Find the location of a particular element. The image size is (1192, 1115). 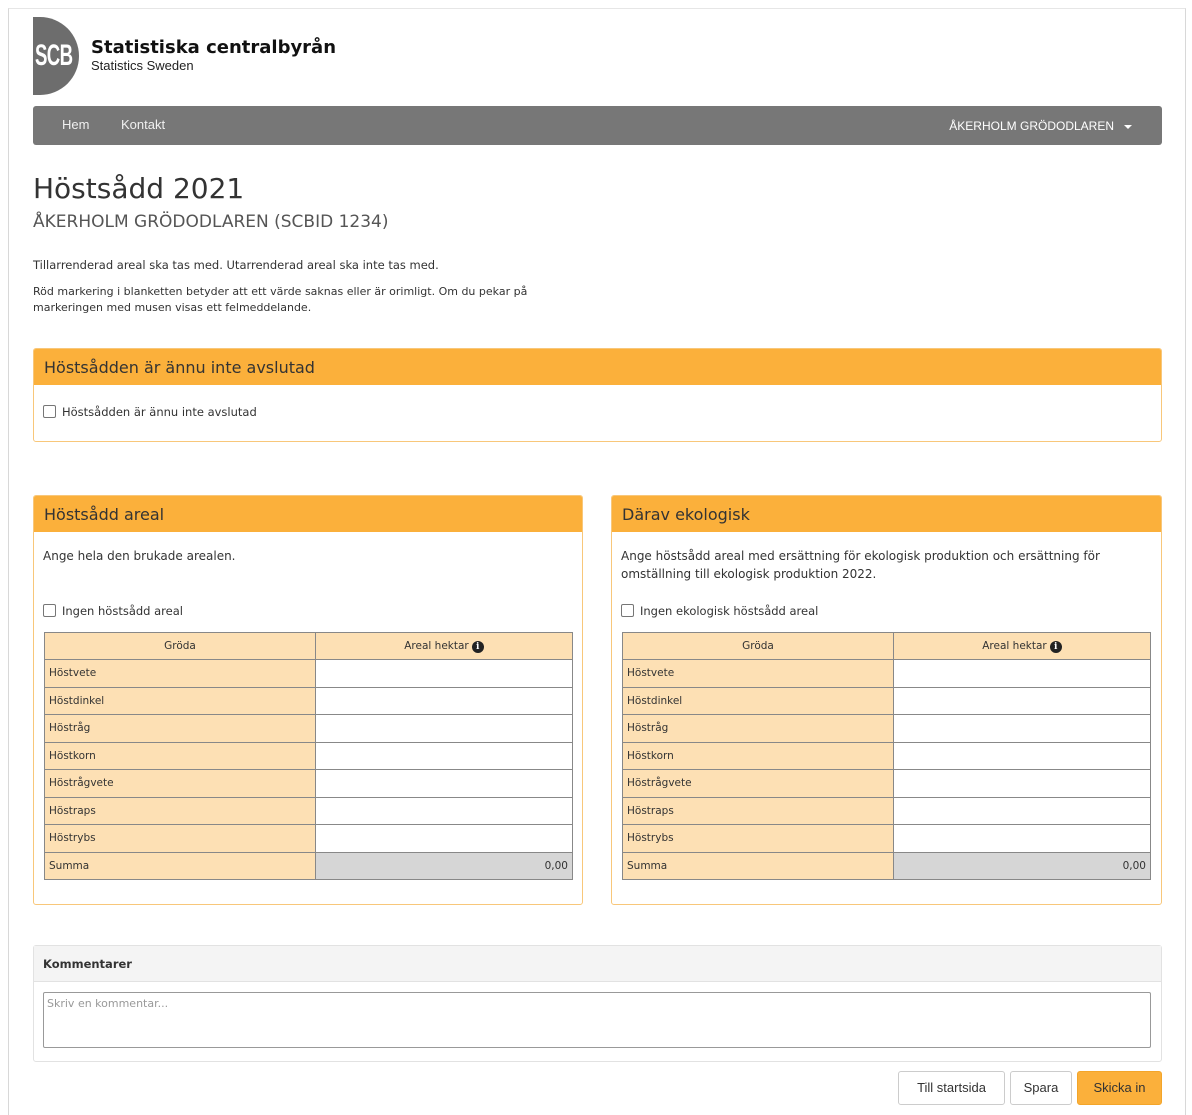

not-finished-checkbox is located at coordinates (49, 411).